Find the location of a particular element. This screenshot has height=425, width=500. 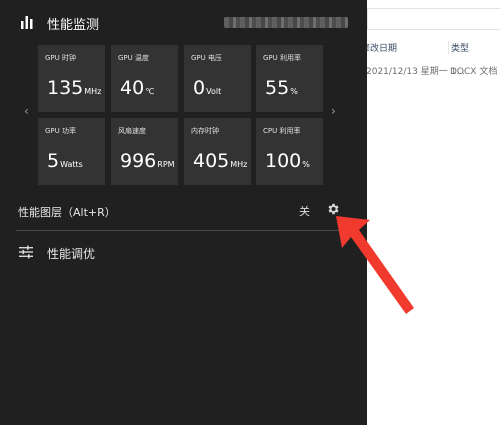

metric-value: 55% is located at coordinates (281, 88).